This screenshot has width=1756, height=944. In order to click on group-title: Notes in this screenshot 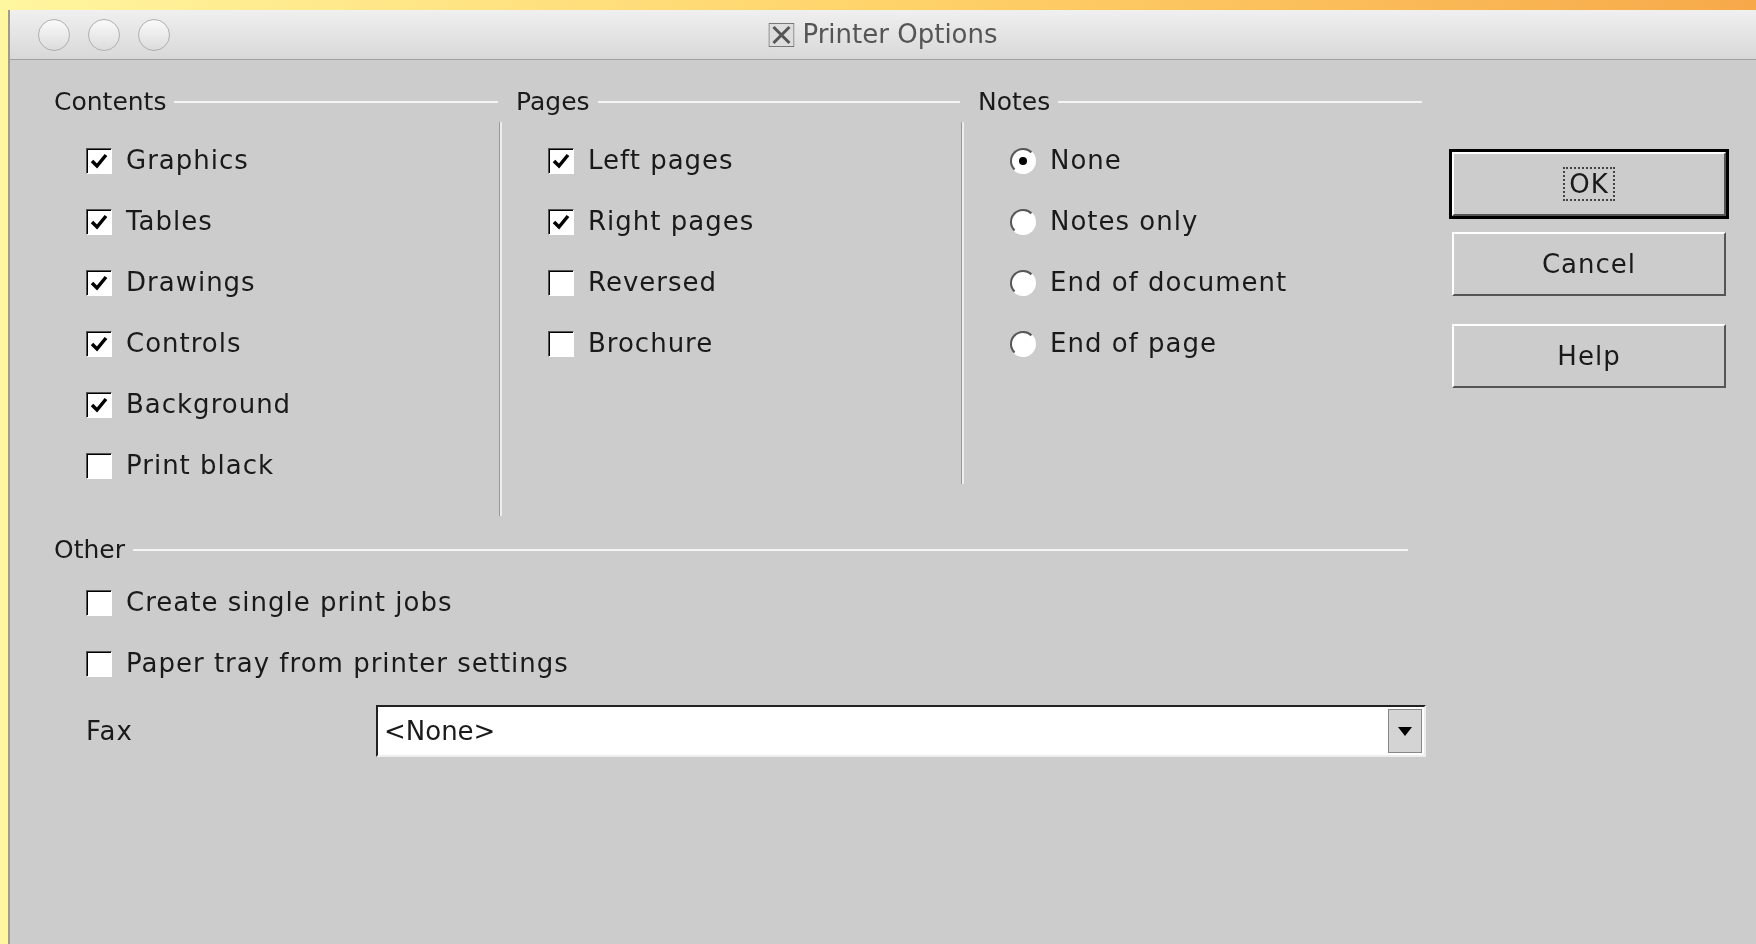, I will do `click(1014, 102)`.